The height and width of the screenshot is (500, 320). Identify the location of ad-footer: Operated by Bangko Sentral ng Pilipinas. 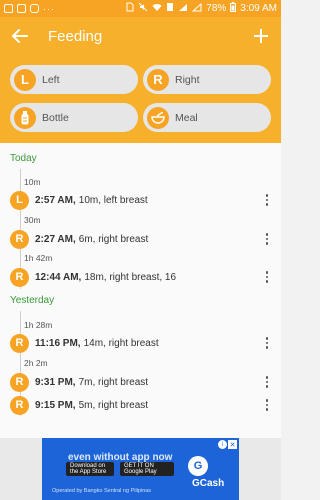
(102, 491).